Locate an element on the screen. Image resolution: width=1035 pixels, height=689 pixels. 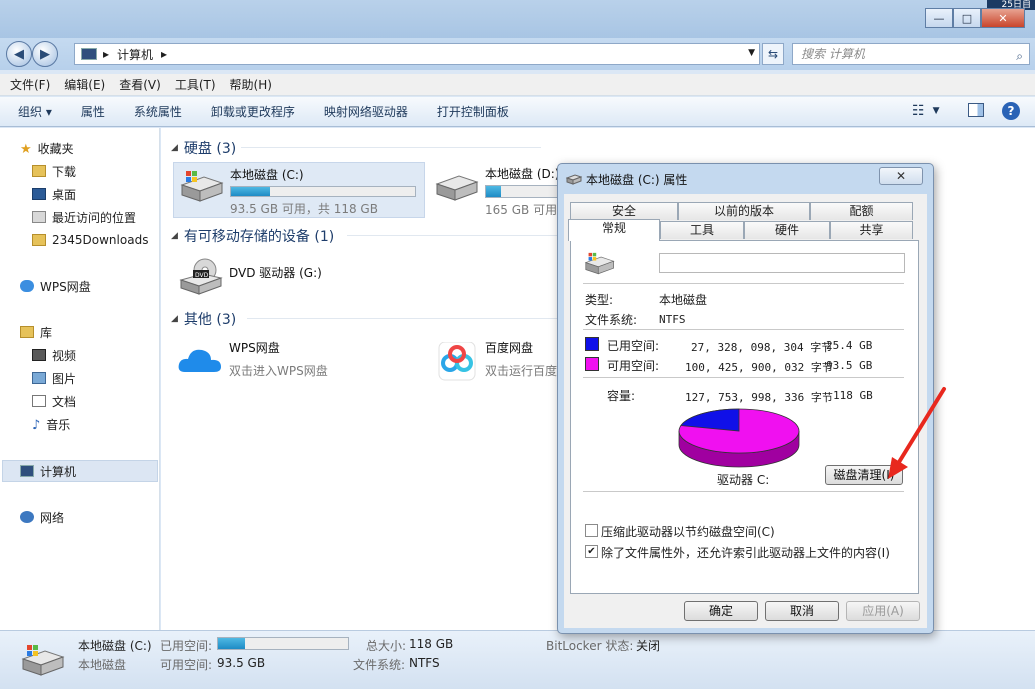
sidebar-item-downloads: 下载 is located at coordinates (54, 171).